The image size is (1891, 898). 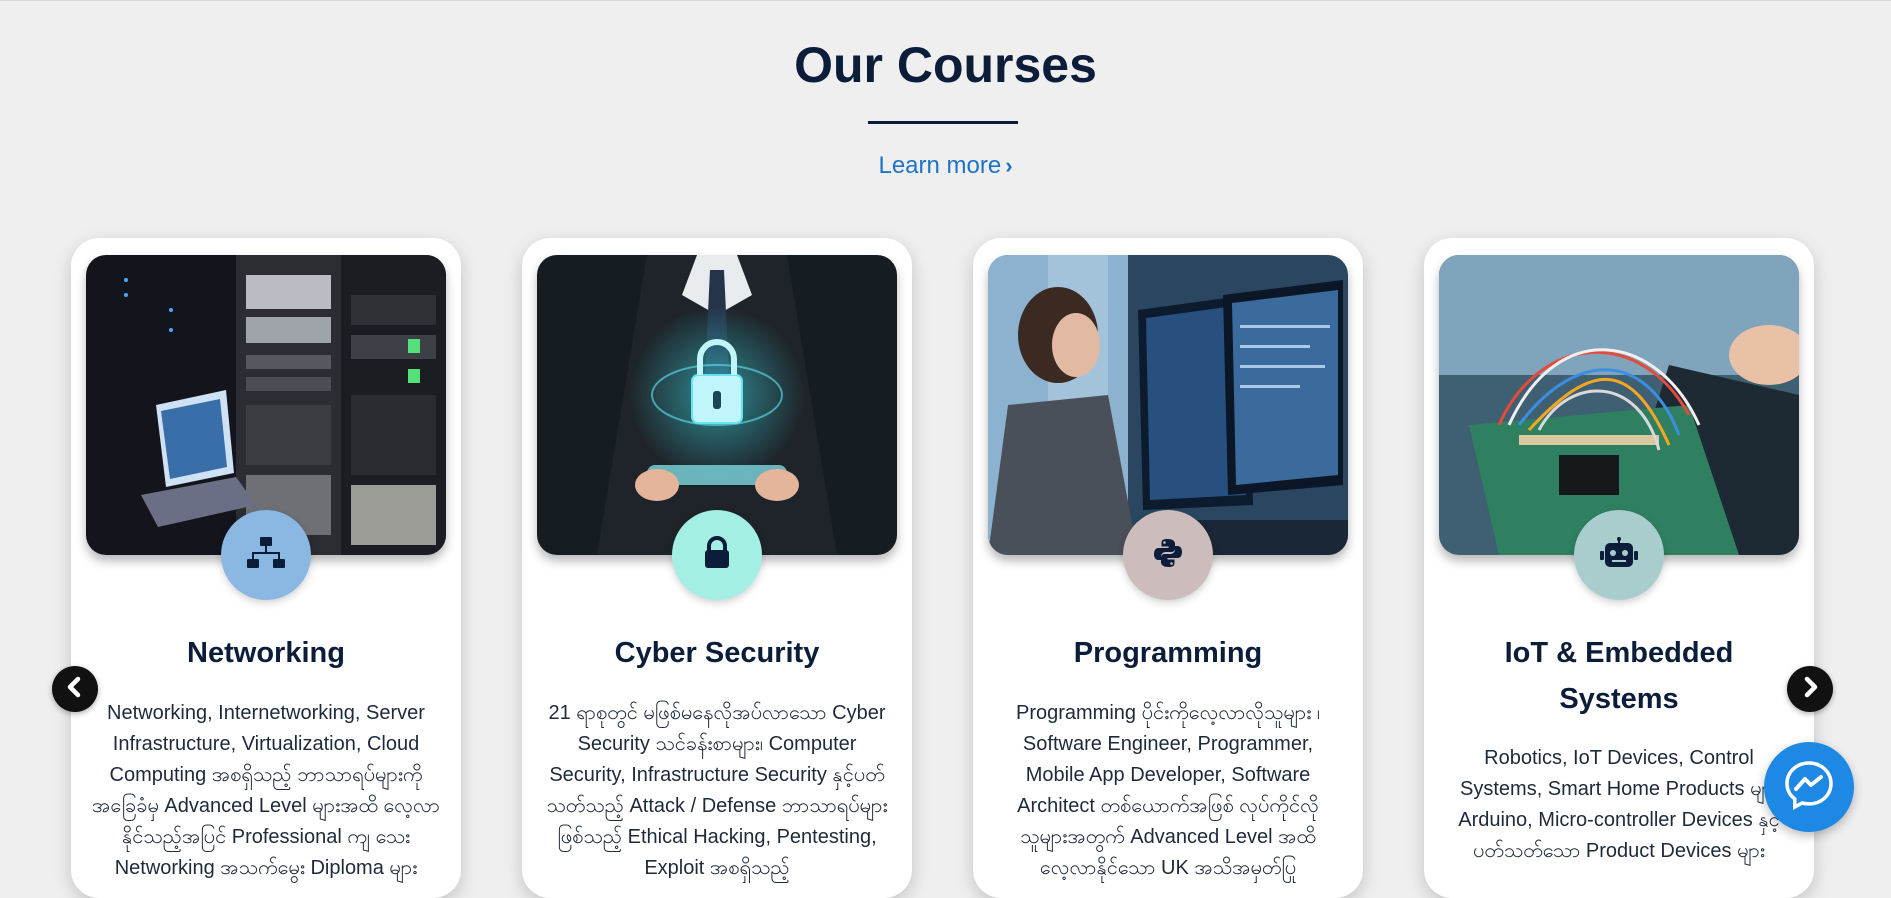 I want to click on learn-more-link: Learn more ›, so click(x=945, y=166).